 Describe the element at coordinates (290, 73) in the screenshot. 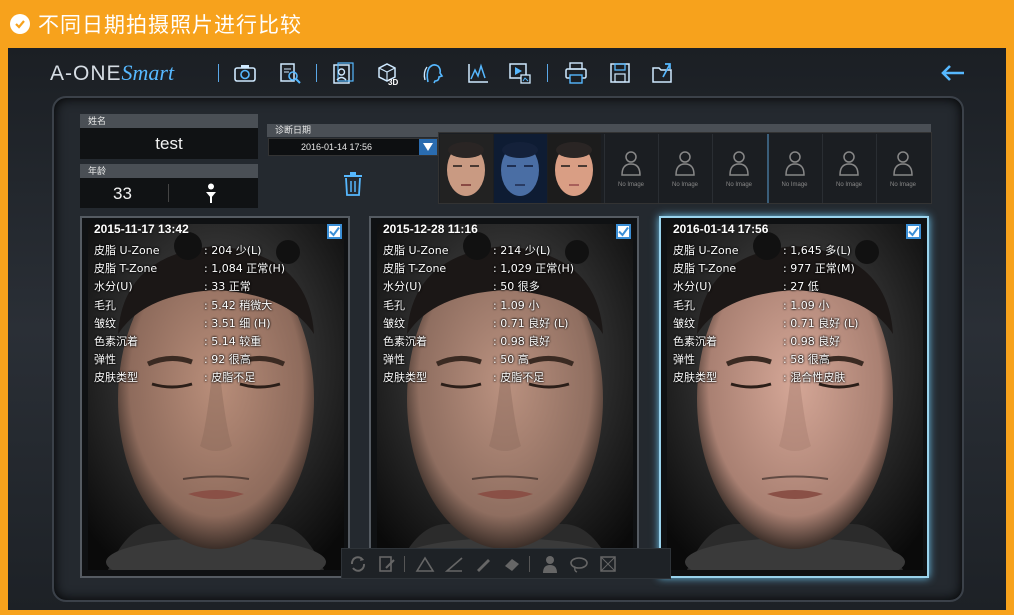

I see `search-document-icon` at that location.